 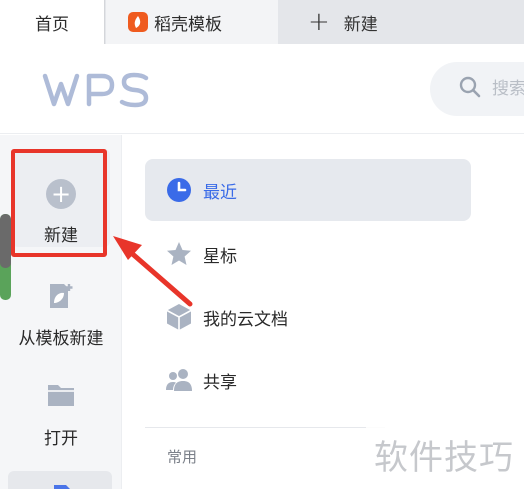 I want to click on nav-new-from-template-button: 从模板新建, so click(x=61, y=315).